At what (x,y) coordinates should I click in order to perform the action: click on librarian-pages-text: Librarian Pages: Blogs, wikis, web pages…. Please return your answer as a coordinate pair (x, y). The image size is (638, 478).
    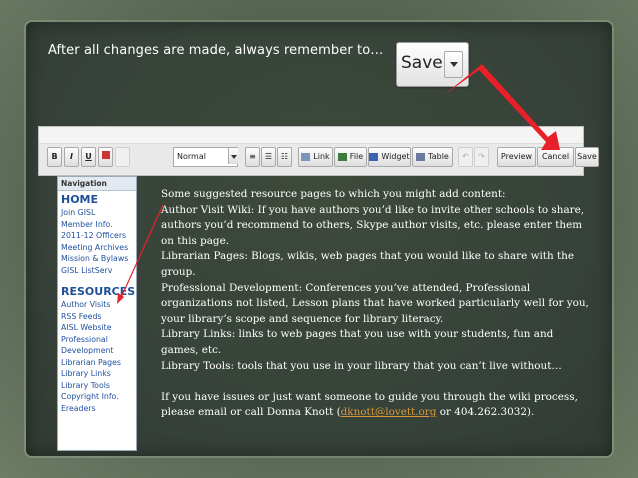
    Looking at the image, I should click on (367, 264).